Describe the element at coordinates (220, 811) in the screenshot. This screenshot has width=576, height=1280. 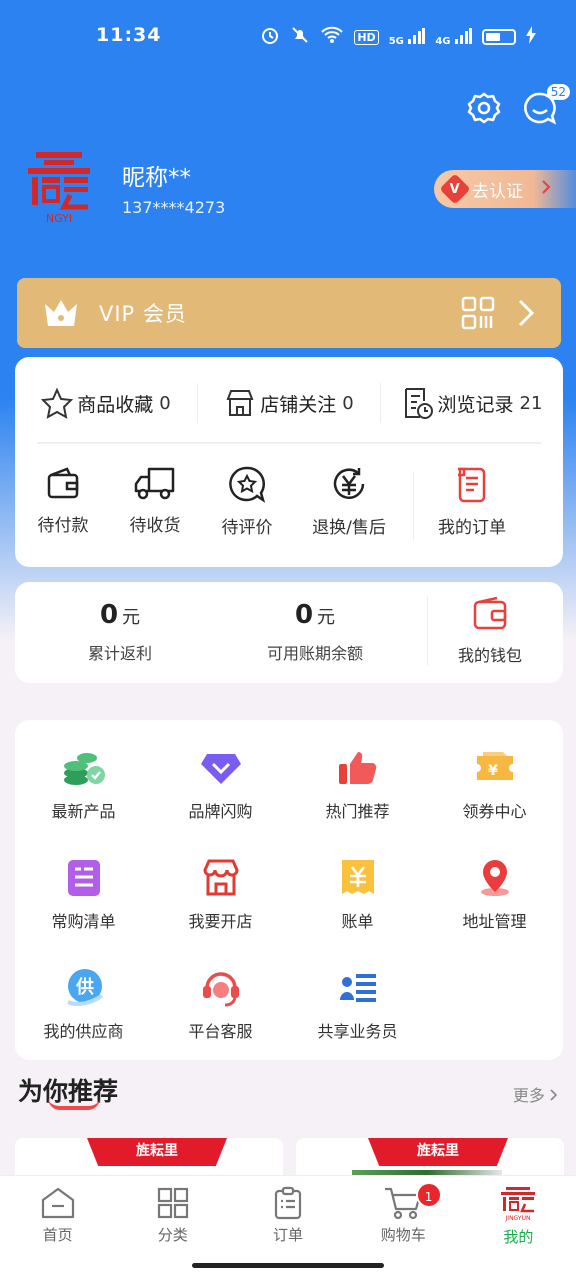
I see `service-flash-sale-label: 品牌闪购` at that location.